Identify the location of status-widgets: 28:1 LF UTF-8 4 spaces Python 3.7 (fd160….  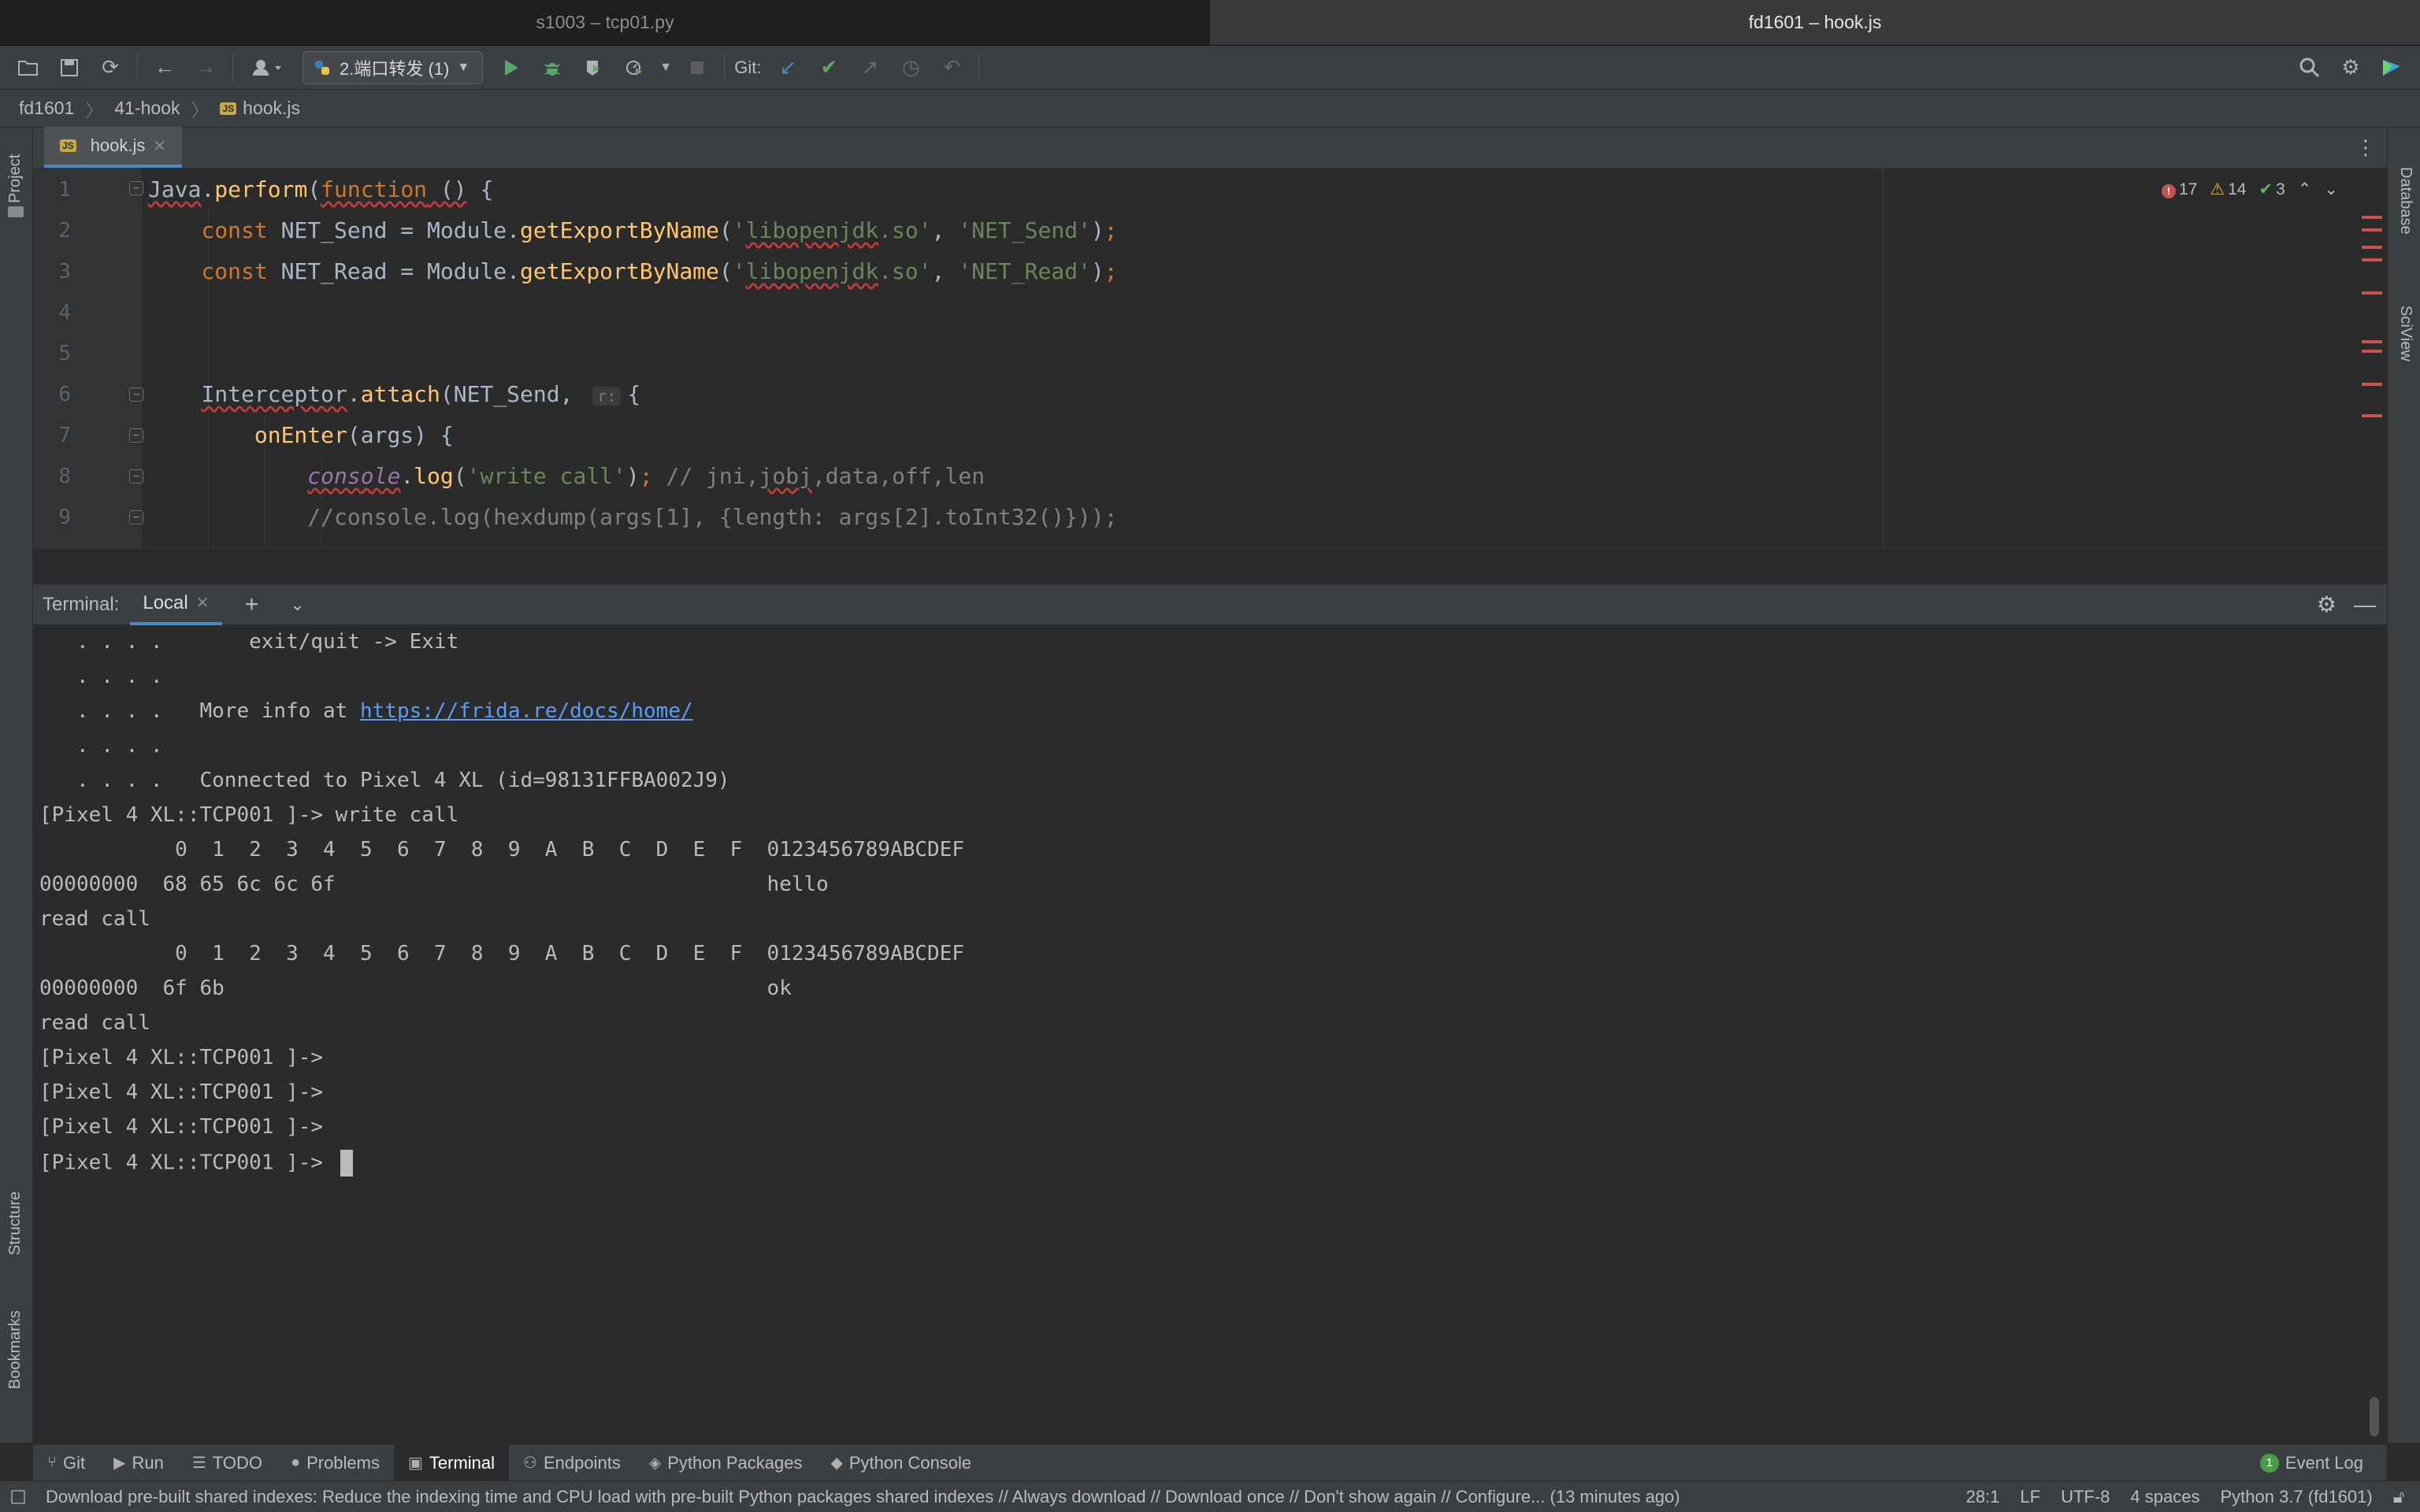
(2185, 1497).